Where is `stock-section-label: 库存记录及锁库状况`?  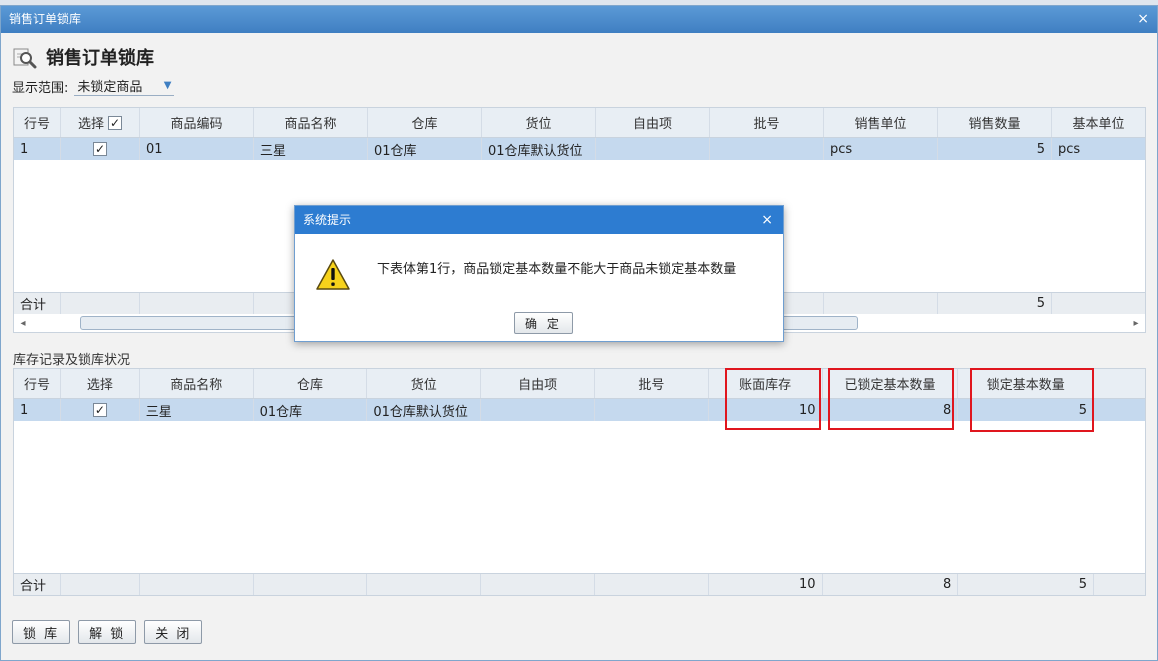 stock-section-label: 库存记录及锁库状况 is located at coordinates (72, 360).